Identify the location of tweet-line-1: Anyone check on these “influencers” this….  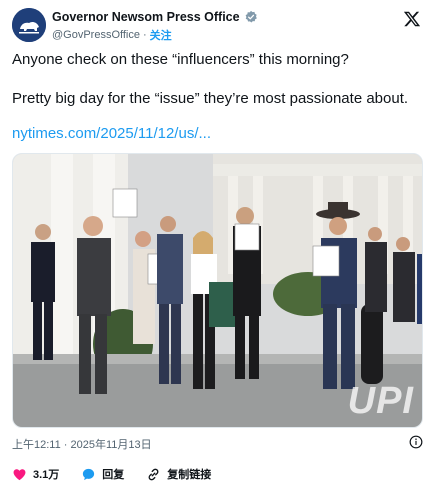
(180, 59).